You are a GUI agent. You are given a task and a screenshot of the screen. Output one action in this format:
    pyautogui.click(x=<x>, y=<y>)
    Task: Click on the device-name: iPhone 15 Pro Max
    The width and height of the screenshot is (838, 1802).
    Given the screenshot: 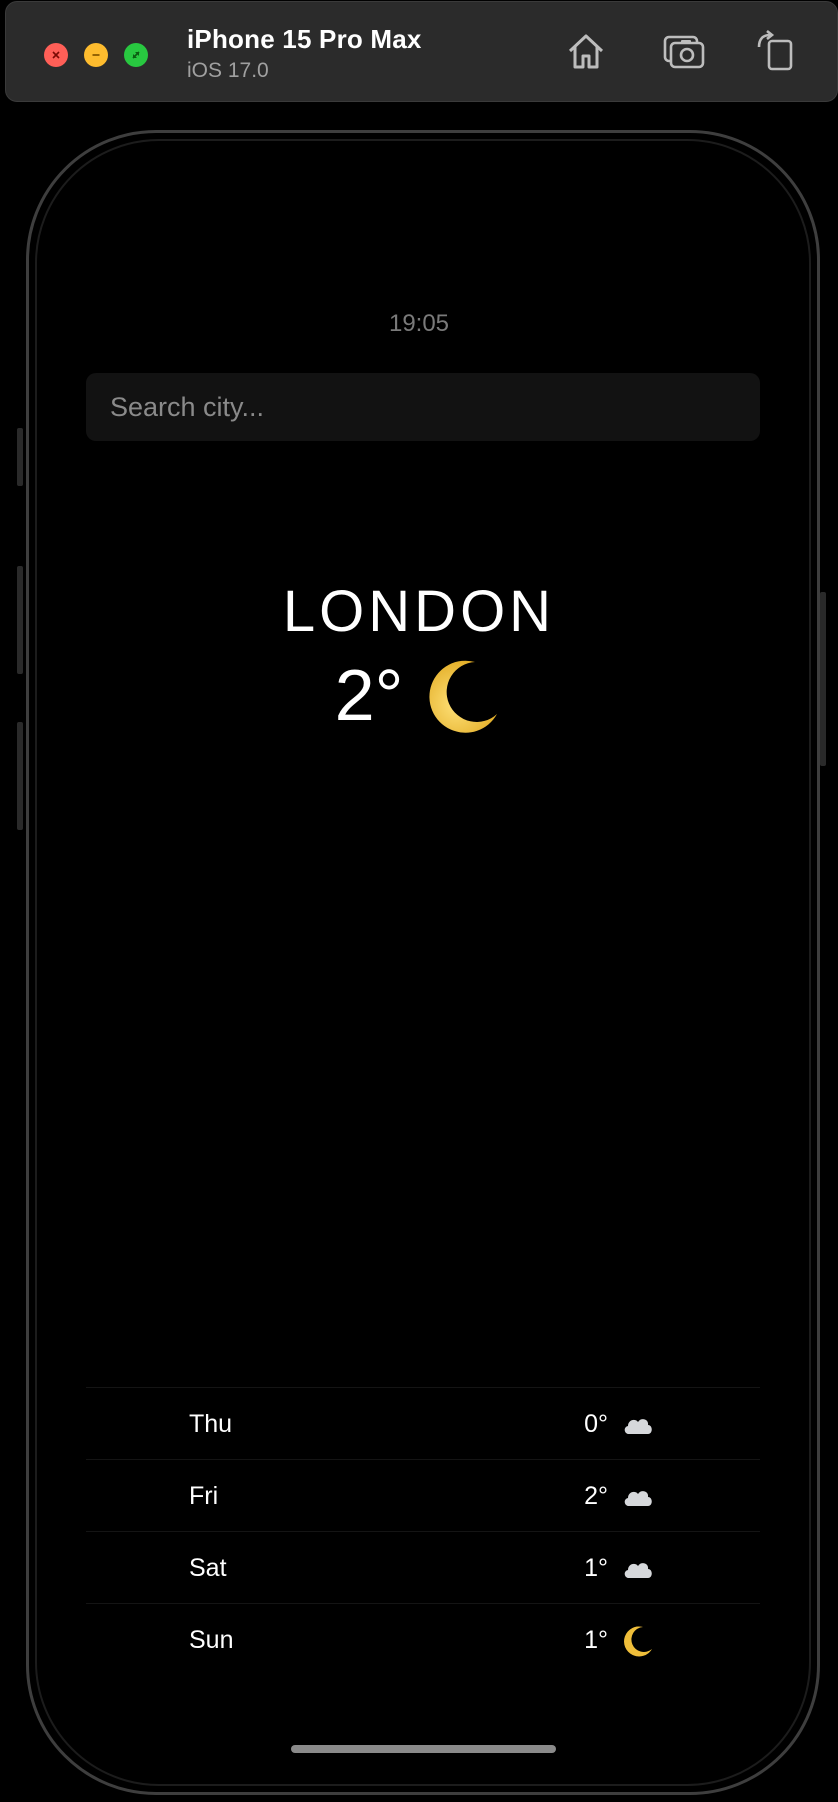 What is the action you would take?
    pyautogui.click(x=304, y=39)
    